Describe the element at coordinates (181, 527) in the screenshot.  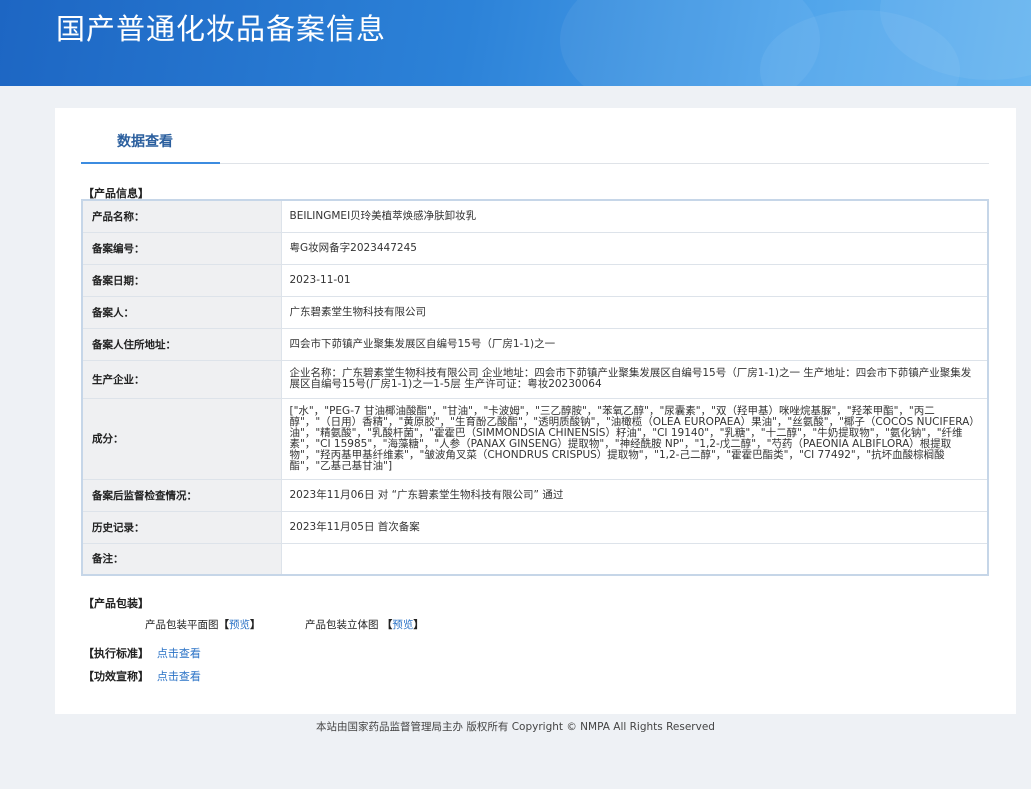
I see `row-label: 历史记录：` at that location.